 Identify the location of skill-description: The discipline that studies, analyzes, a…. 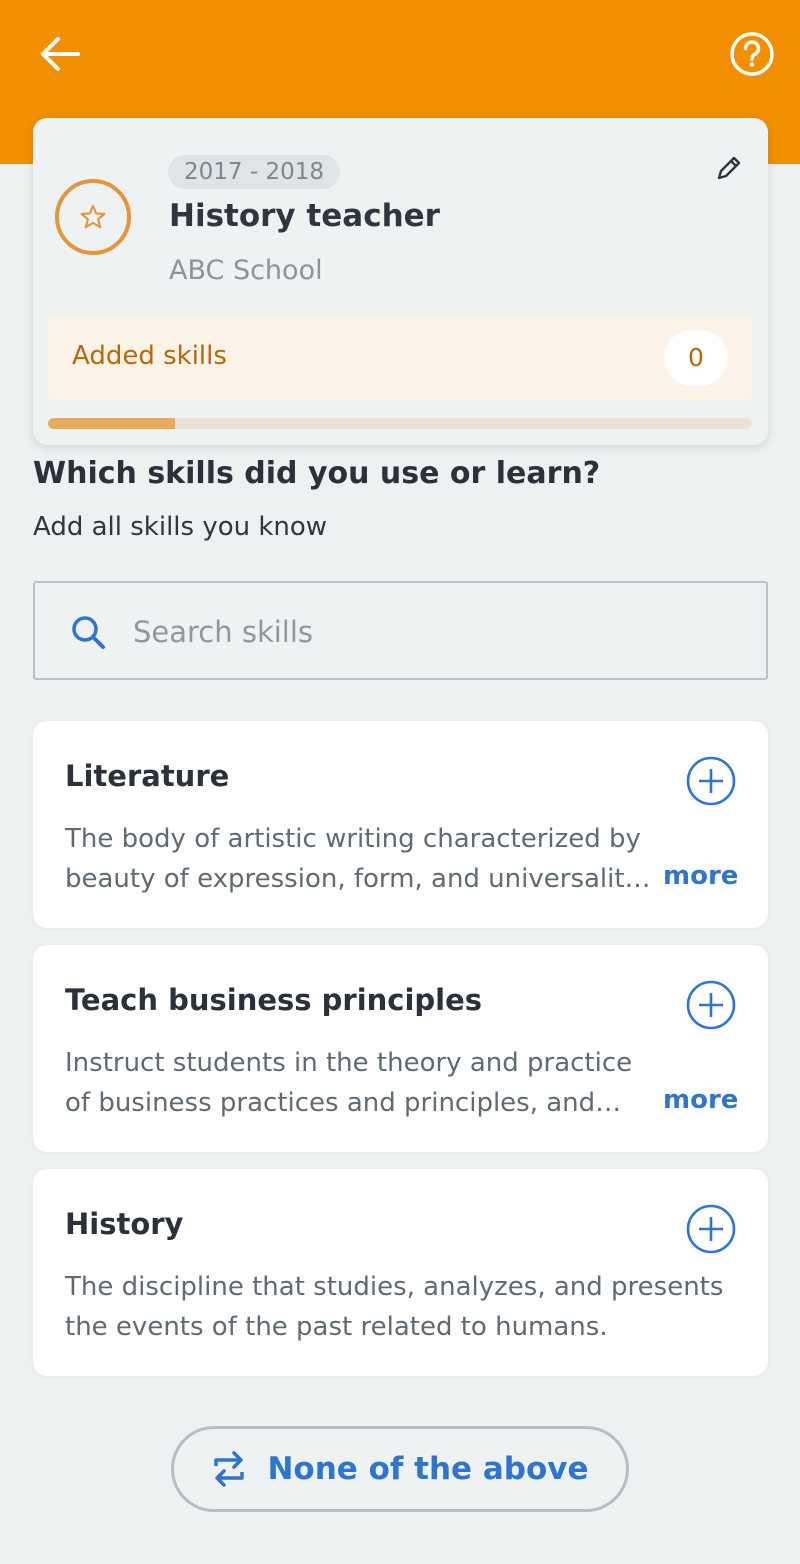
(394, 1307).